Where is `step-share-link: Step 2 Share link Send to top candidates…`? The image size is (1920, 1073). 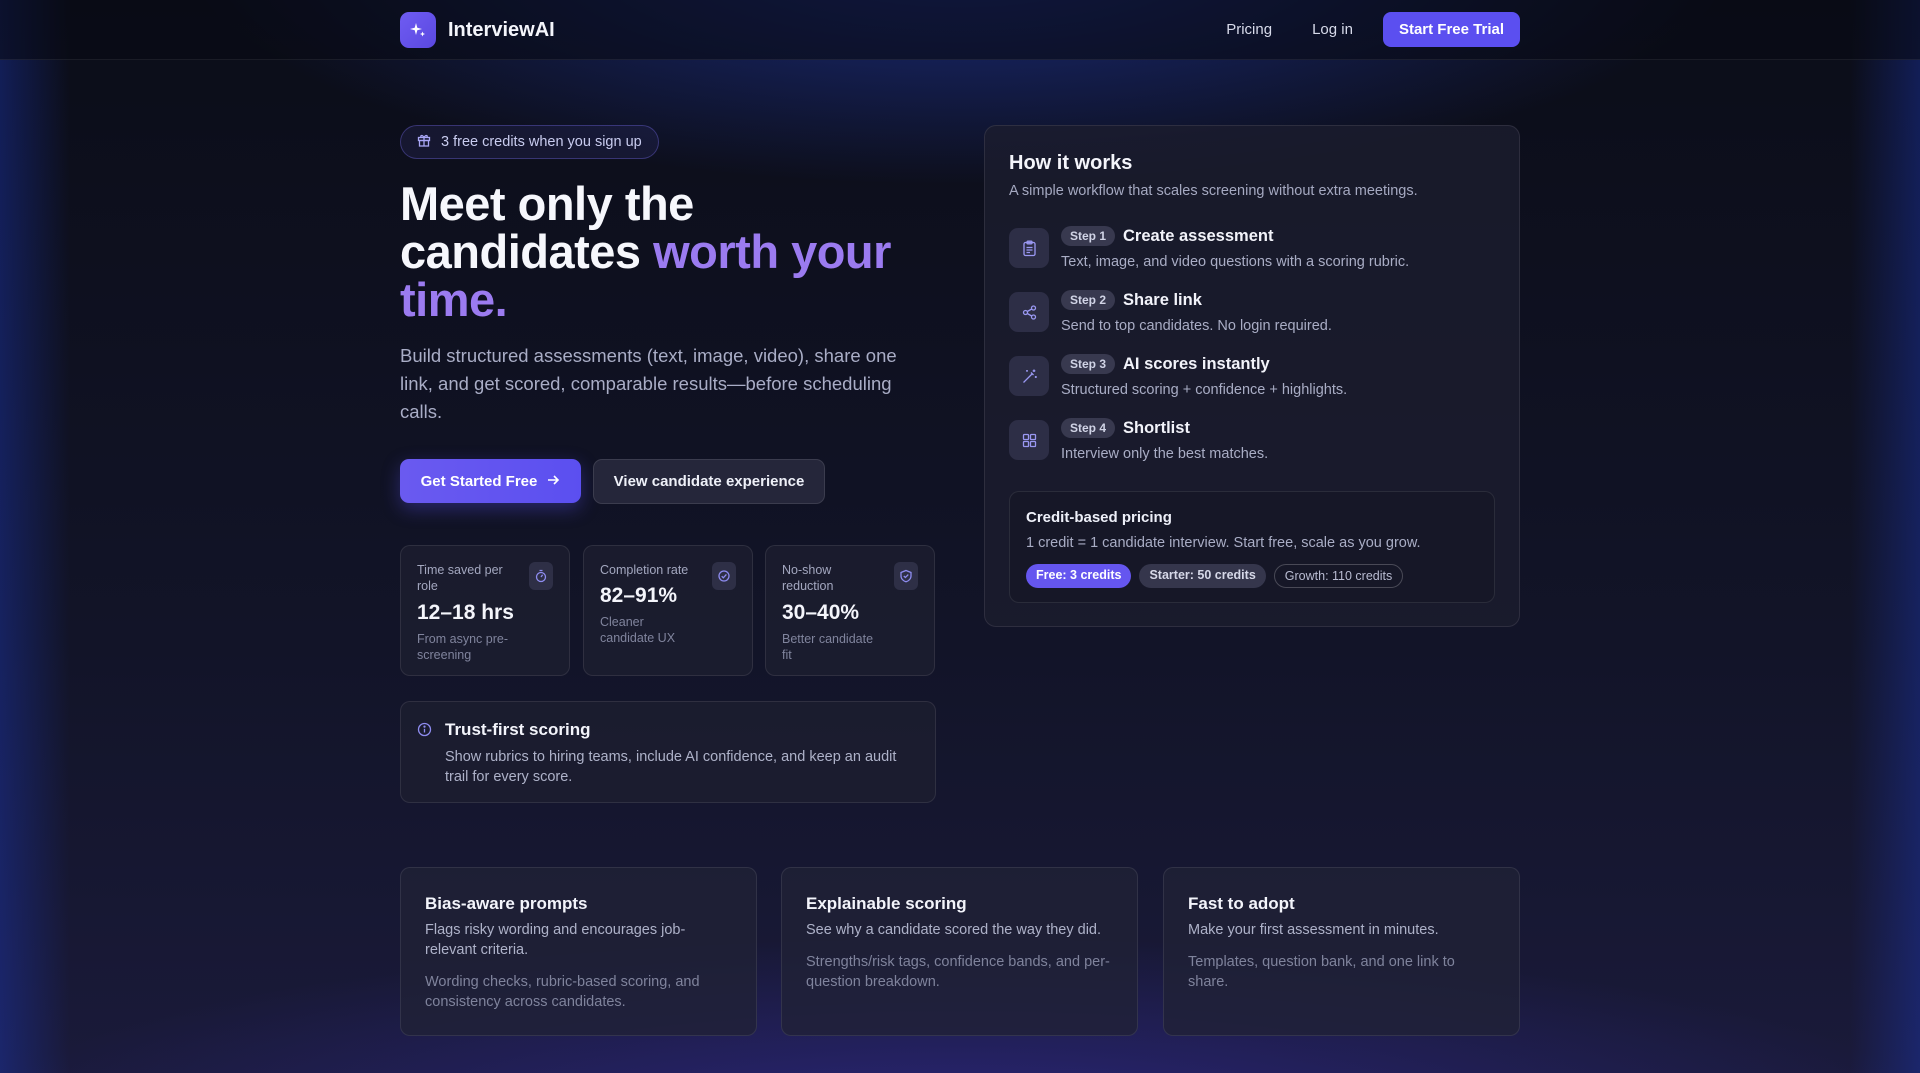 step-share-link: Step 2 Share link Send to top candidates… is located at coordinates (1249, 315).